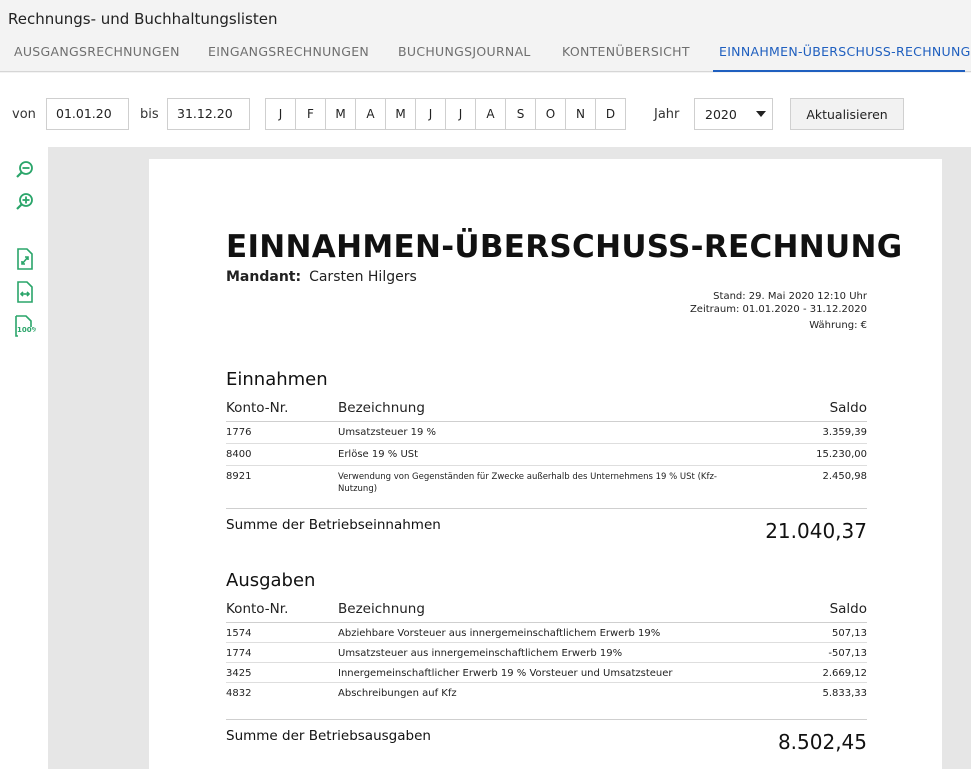  I want to click on income-sum: Summe der Betriebseinnahmen 21.040,37, so click(546, 528).